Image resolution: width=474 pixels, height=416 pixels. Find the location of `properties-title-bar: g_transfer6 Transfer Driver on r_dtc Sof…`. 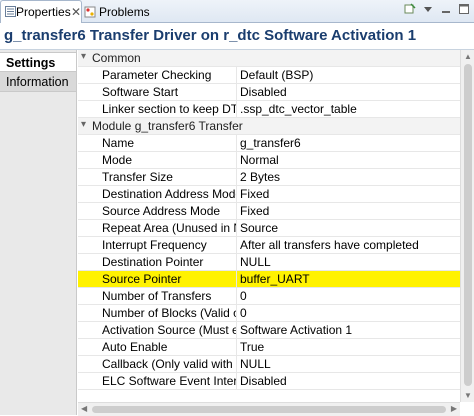

properties-title-bar: g_transfer6 Transfer Driver on r_dtc Sof… is located at coordinates (237, 36).